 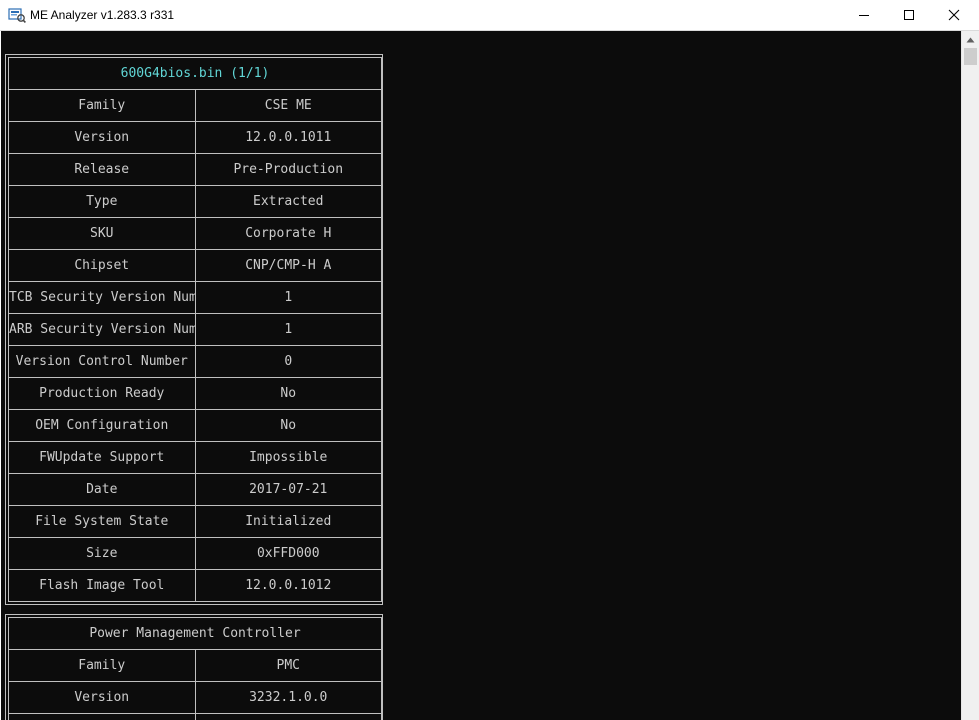 I want to click on row-key, so click(x=102, y=716).